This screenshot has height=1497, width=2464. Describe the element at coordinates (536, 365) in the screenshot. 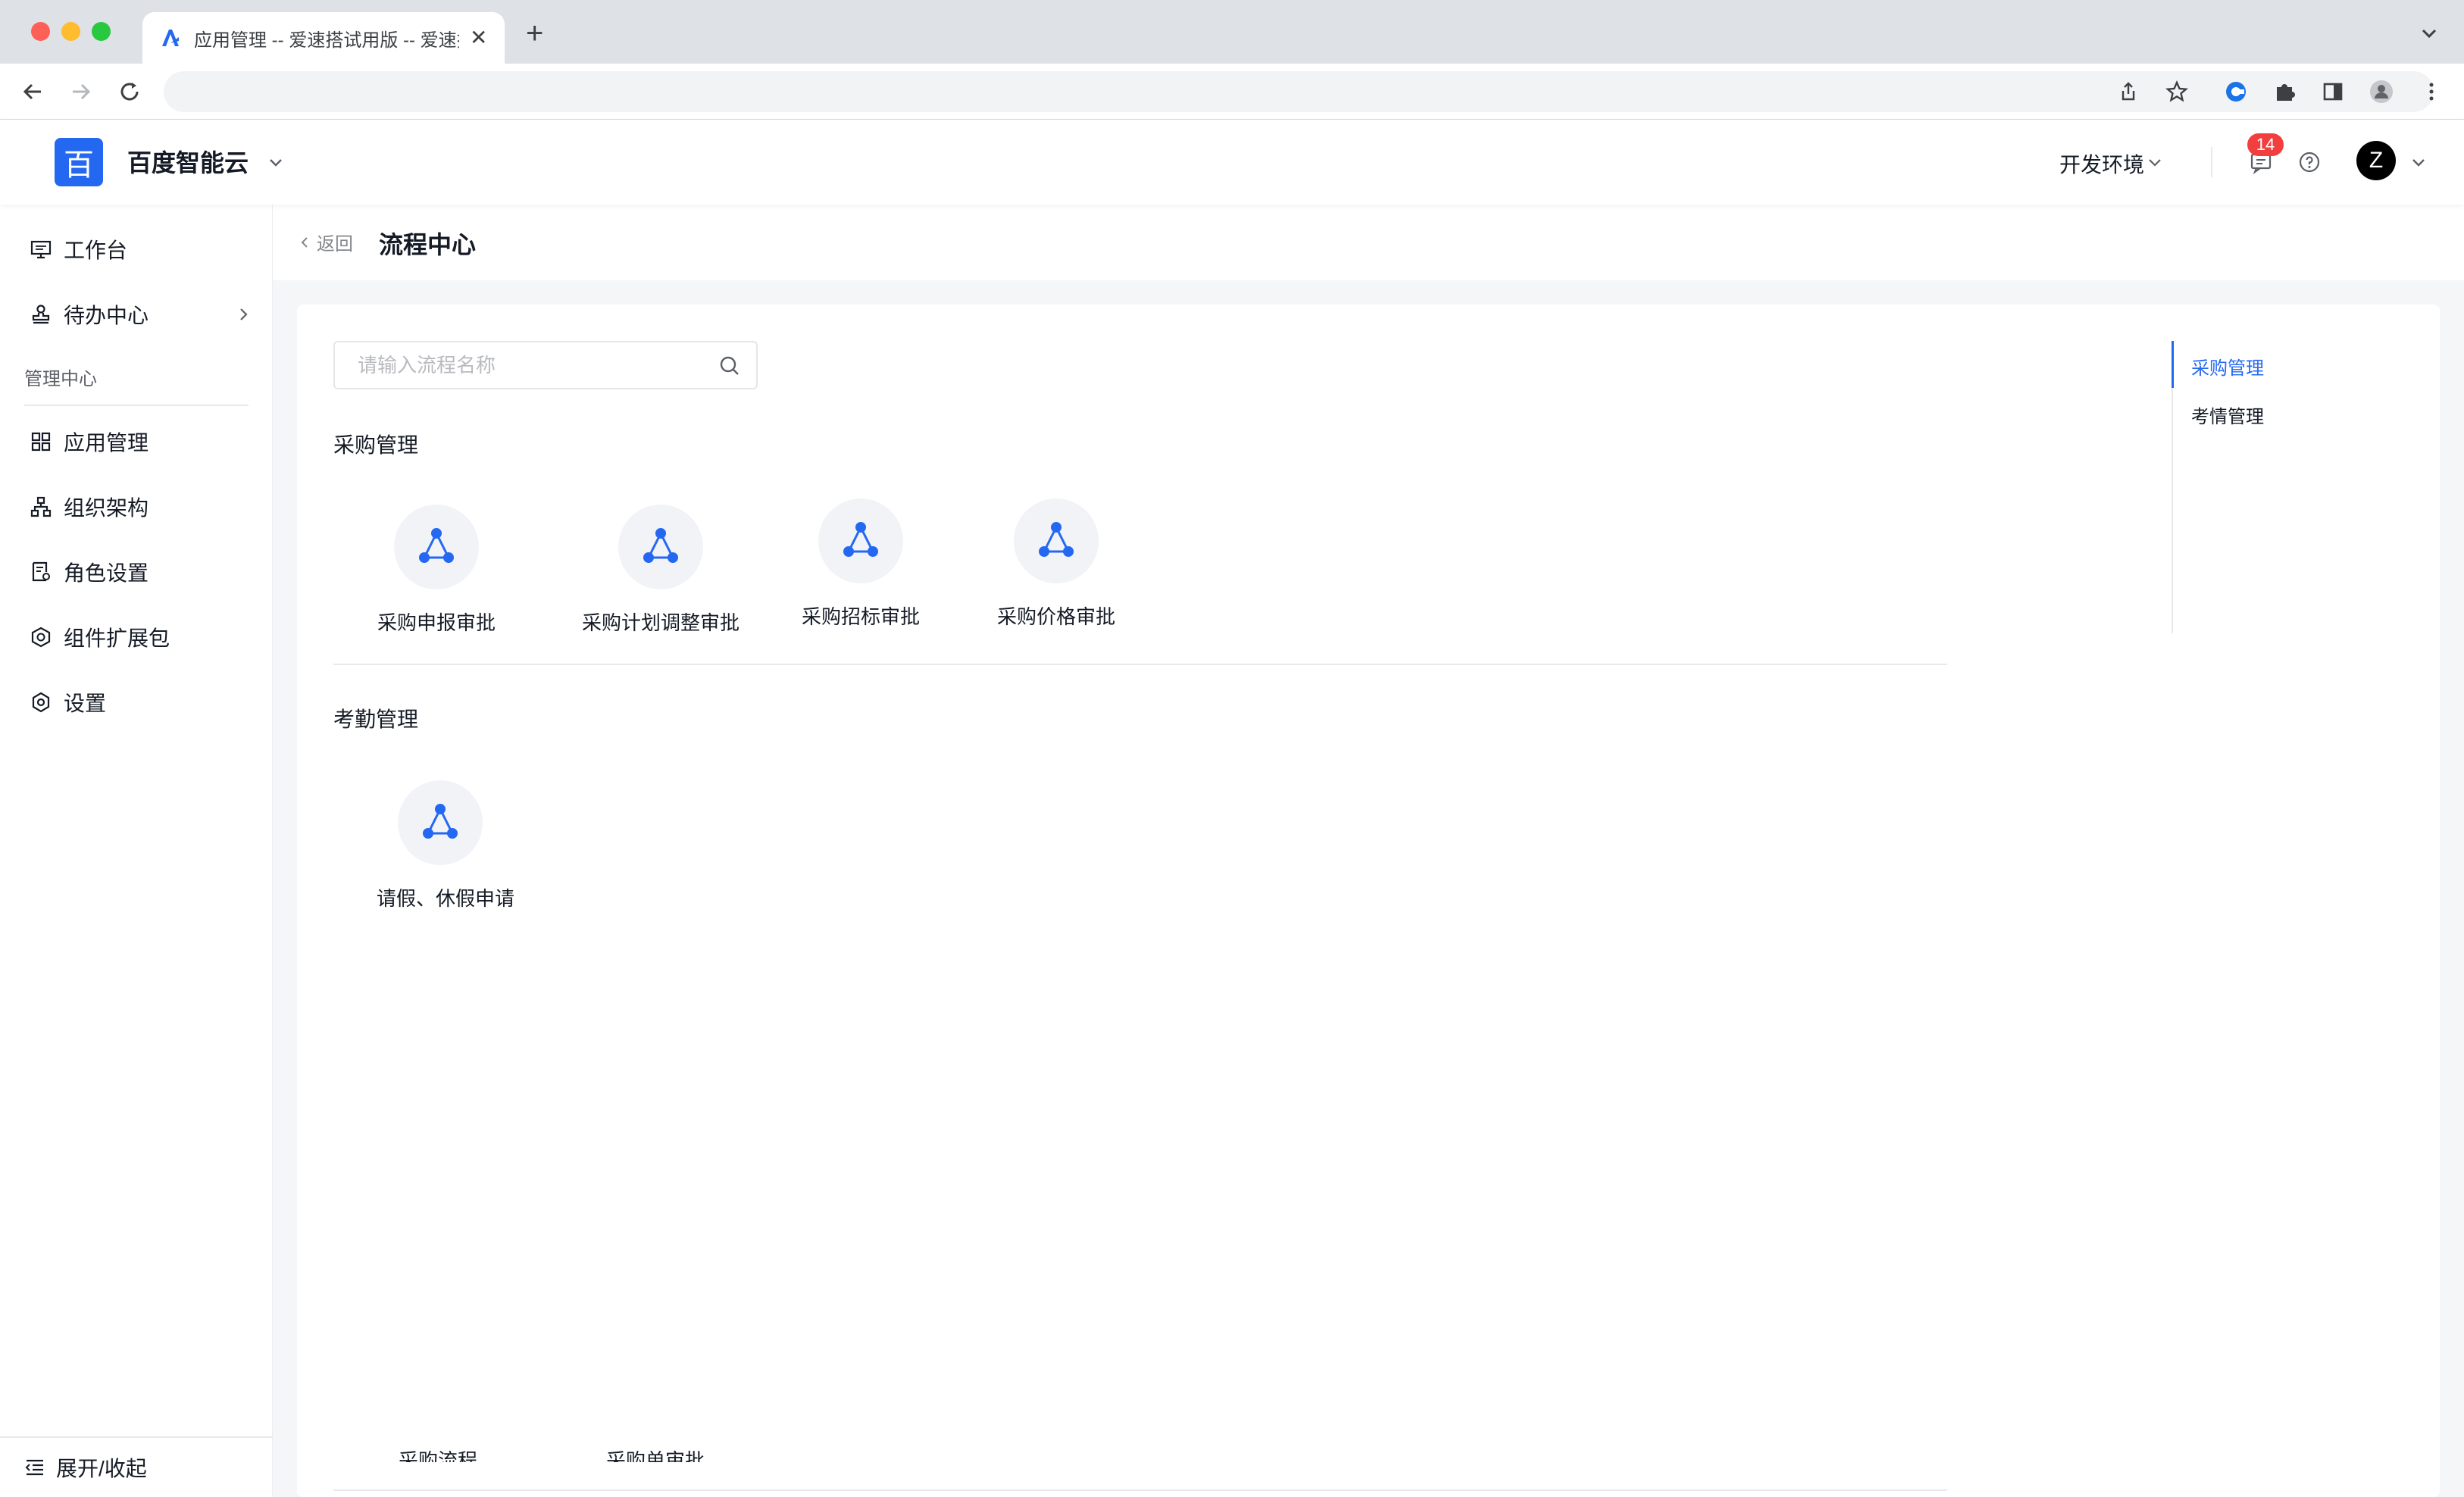

I see `search-input` at that location.